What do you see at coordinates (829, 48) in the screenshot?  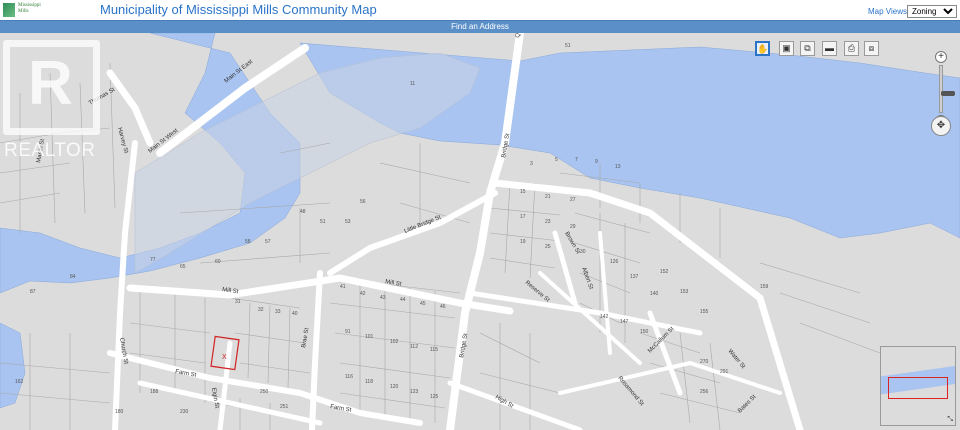 I see `measure-tool-icon: ▬` at bounding box center [829, 48].